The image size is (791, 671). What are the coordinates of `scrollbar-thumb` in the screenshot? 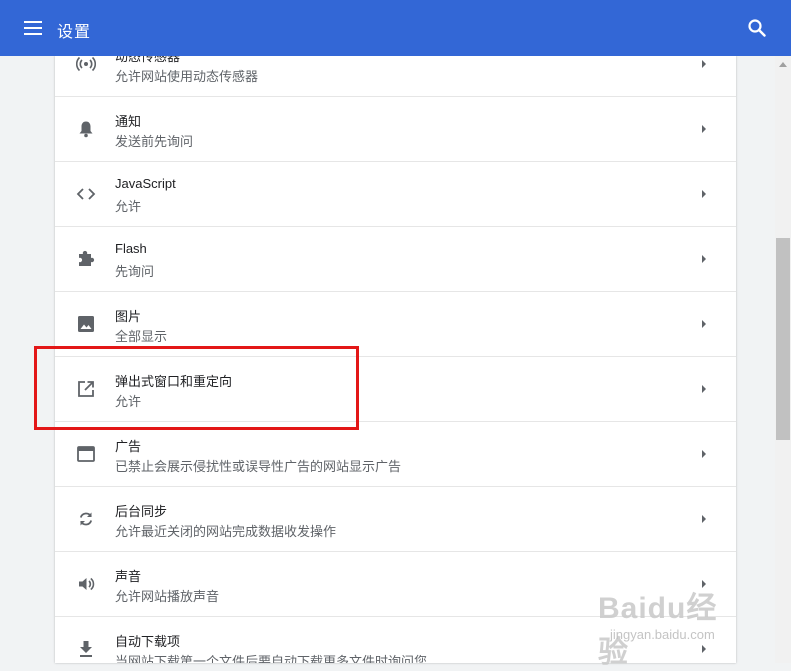 It's located at (783, 339).